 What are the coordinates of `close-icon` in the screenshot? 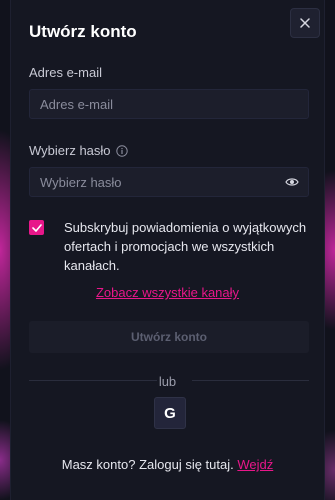 It's located at (305, 23).